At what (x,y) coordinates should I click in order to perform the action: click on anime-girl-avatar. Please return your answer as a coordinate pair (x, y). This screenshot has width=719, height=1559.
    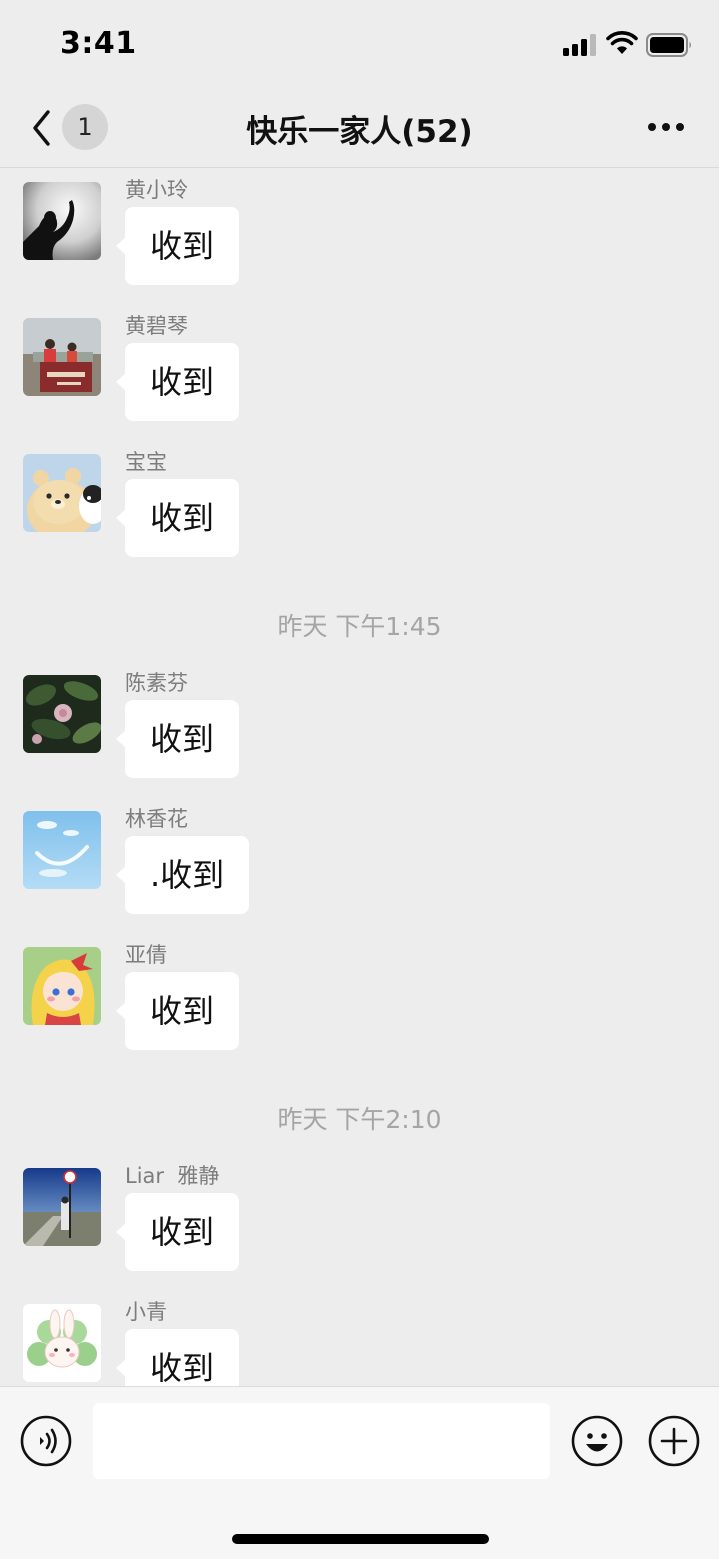
    Looking at the image, I should click on (62, 986).